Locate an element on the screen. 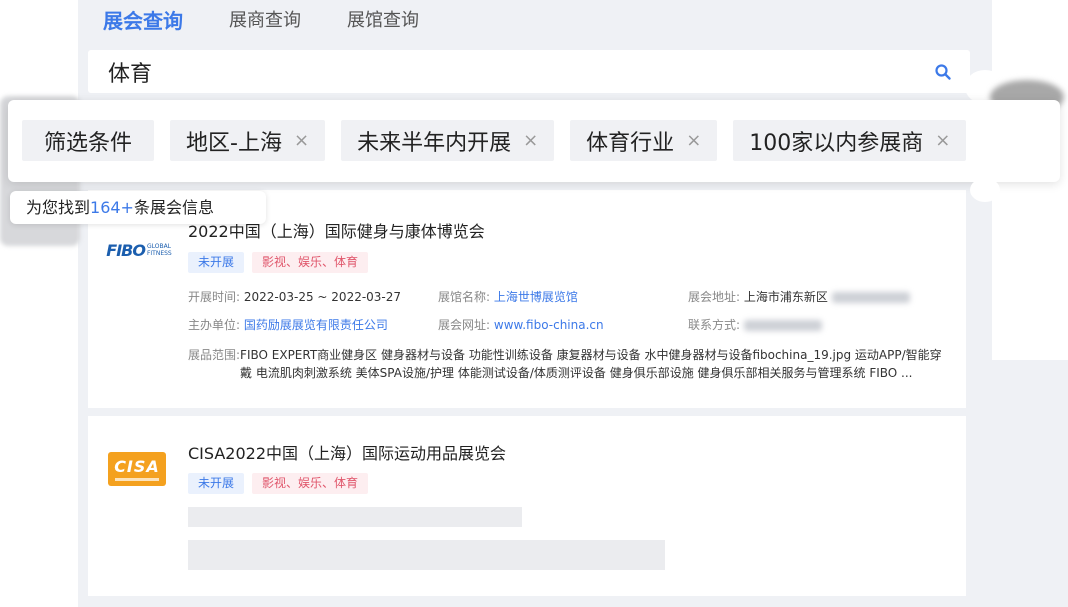  address-field: 展会地址: 上海市浦东新区 is located at coordinates (813, 296).